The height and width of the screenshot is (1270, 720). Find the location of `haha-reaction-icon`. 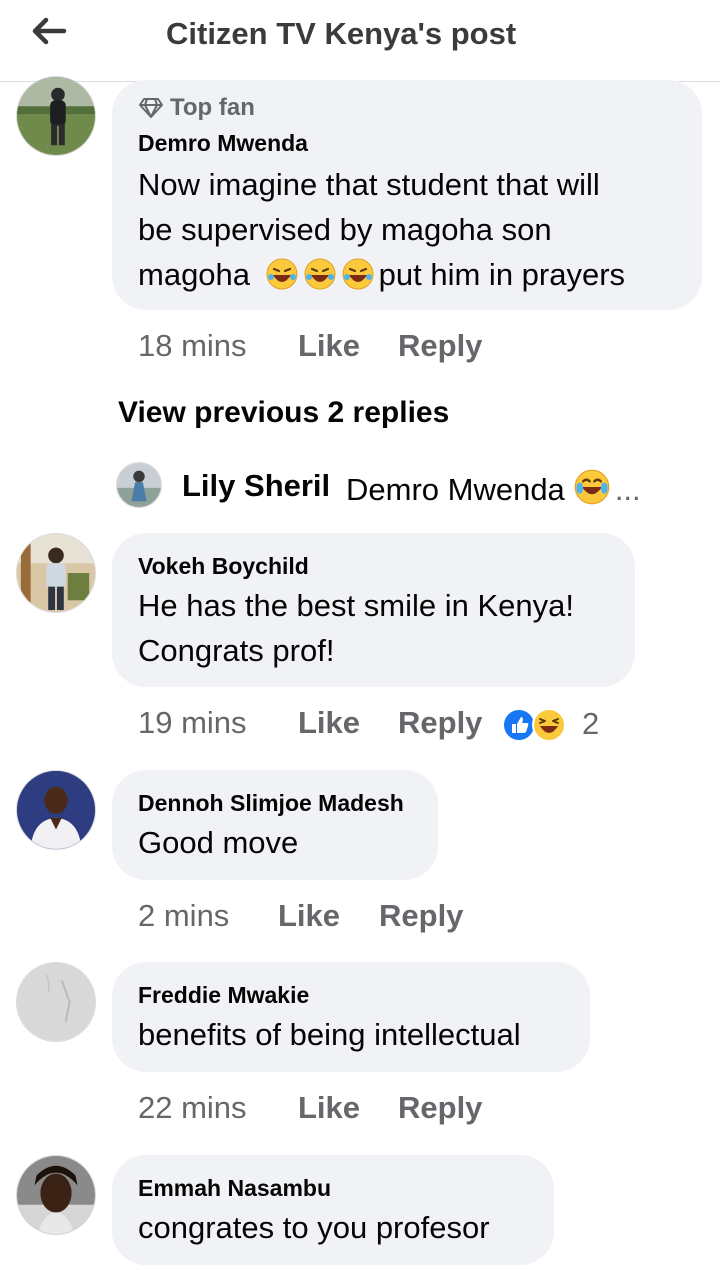

haha-reaction-icon is located at coordinates (549, 725).